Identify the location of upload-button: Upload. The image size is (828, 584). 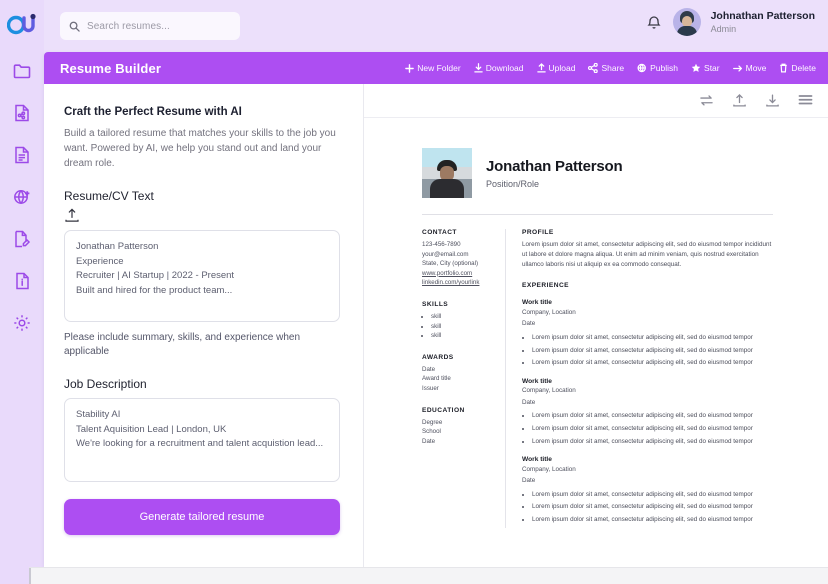
(556, 68).